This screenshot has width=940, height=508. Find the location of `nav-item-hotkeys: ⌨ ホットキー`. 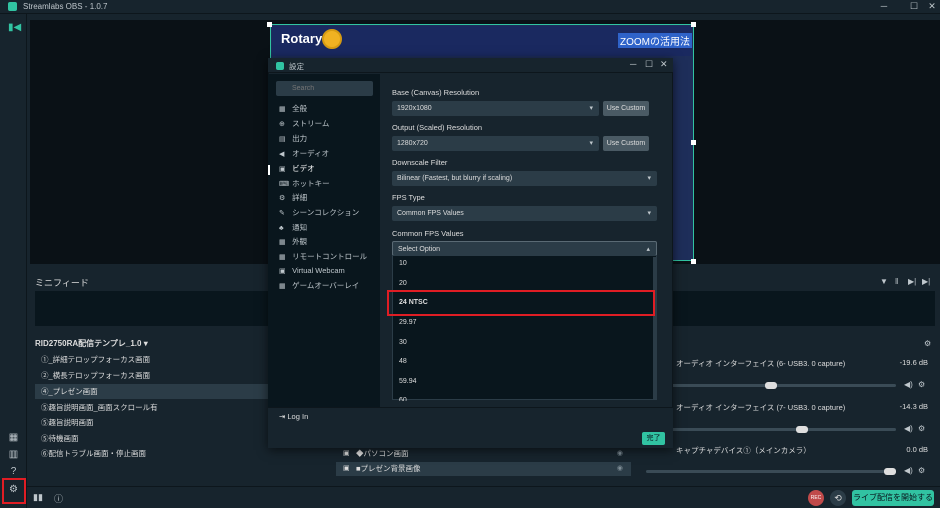

nav-item-hotkeys: ⌨ ホットキー is located at coordinates (304, 184).